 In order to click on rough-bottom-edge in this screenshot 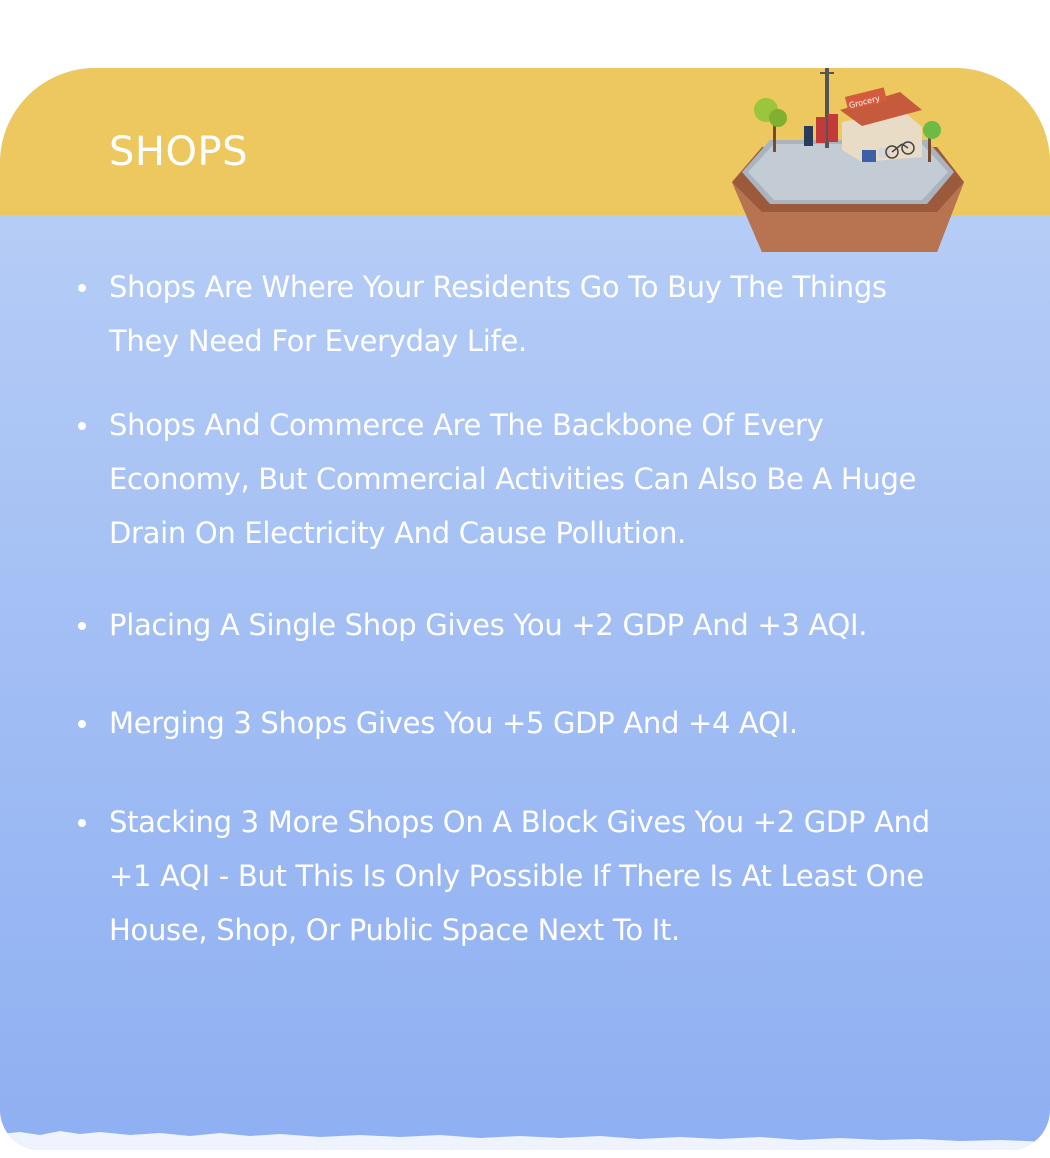, I will do `click(525, 1140)`.